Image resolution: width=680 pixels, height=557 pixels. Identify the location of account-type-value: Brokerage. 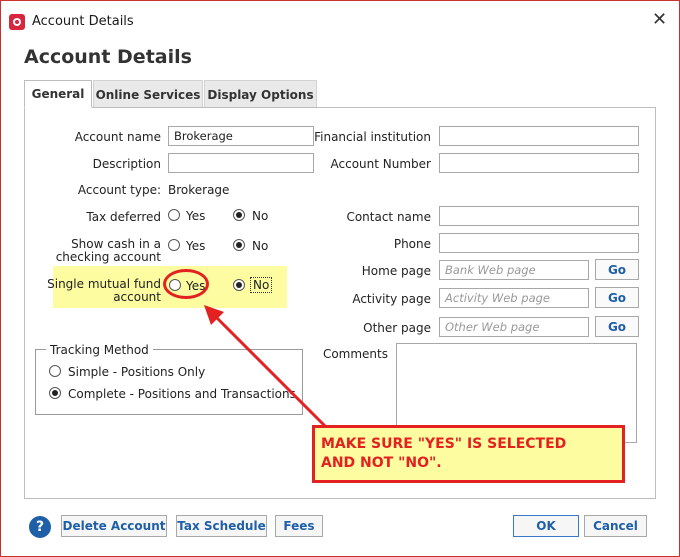
(199, 190).